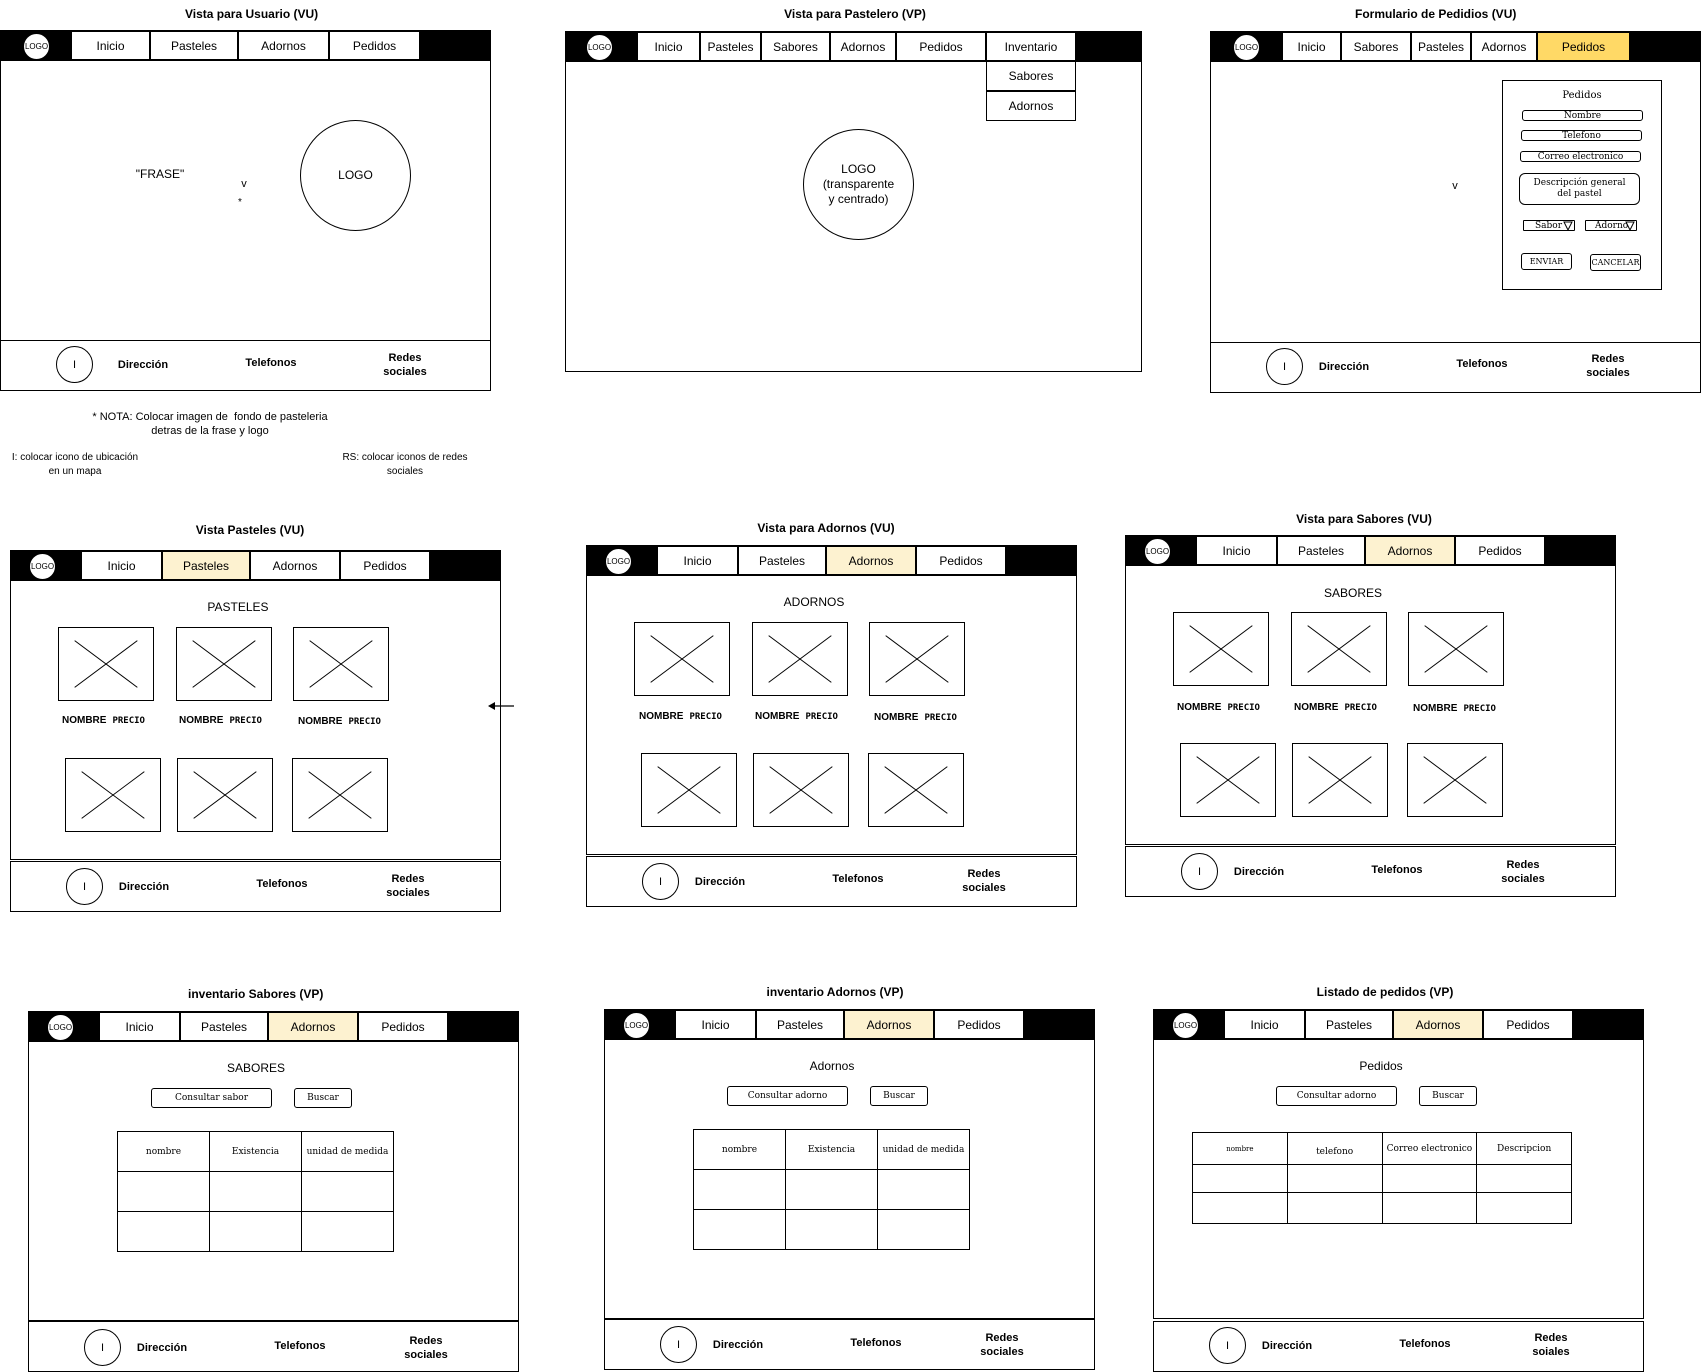 The height and width of the screenshot is (1372, 1701). What do you see at coordinates (1611, 225) in the screenshot?
I see `decor-select: Adorno` at bounding box center [1611, 225].